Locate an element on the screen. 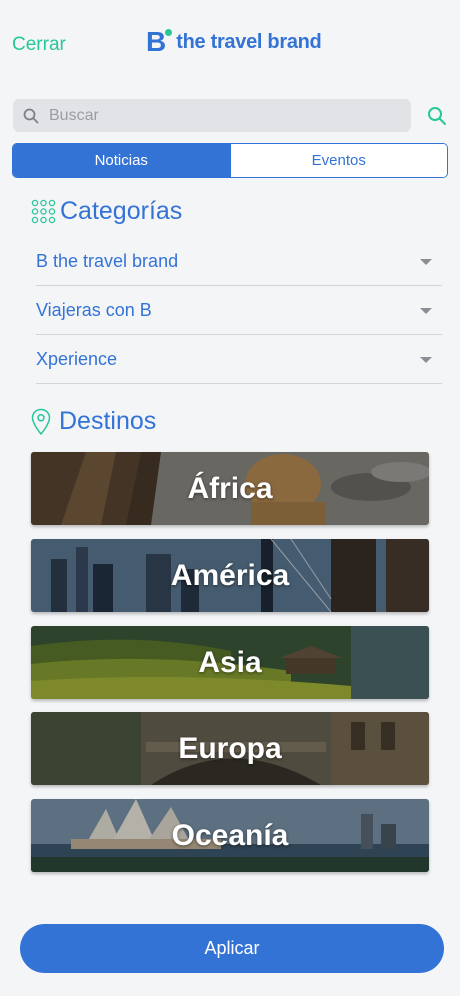 The height and width of the screenshot is (996, 460). close-button: Cerrar is located at coordinates (39, 45).